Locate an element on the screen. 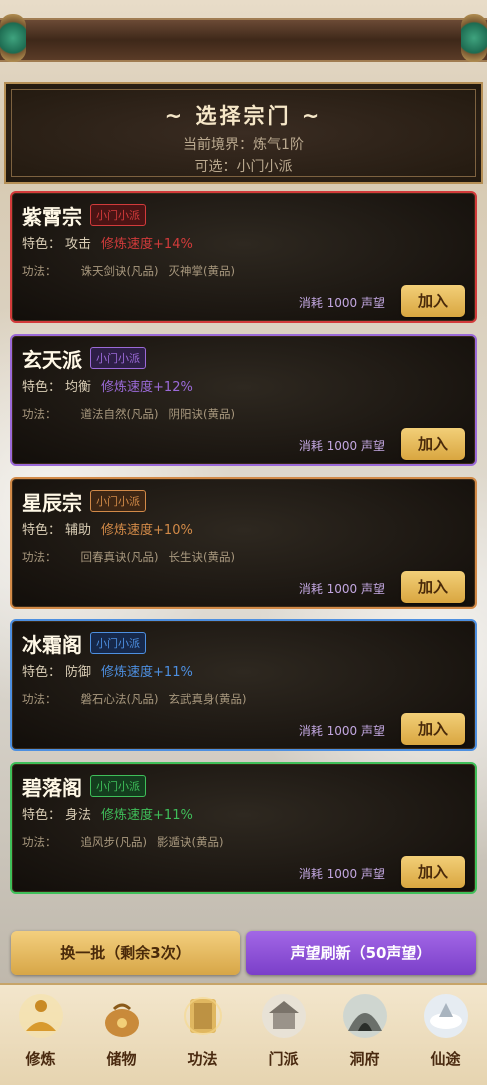 This screenshot has height=1085, width=487. cultivation-speed: 修炼速度+14% is located at coordinates (147, 244).